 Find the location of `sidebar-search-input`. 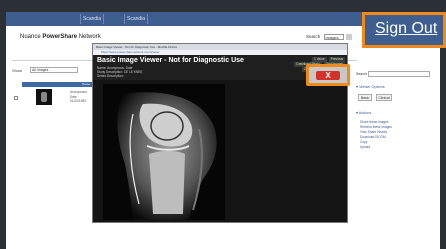

sidebar-search-input is located at coordinates (399, 74).